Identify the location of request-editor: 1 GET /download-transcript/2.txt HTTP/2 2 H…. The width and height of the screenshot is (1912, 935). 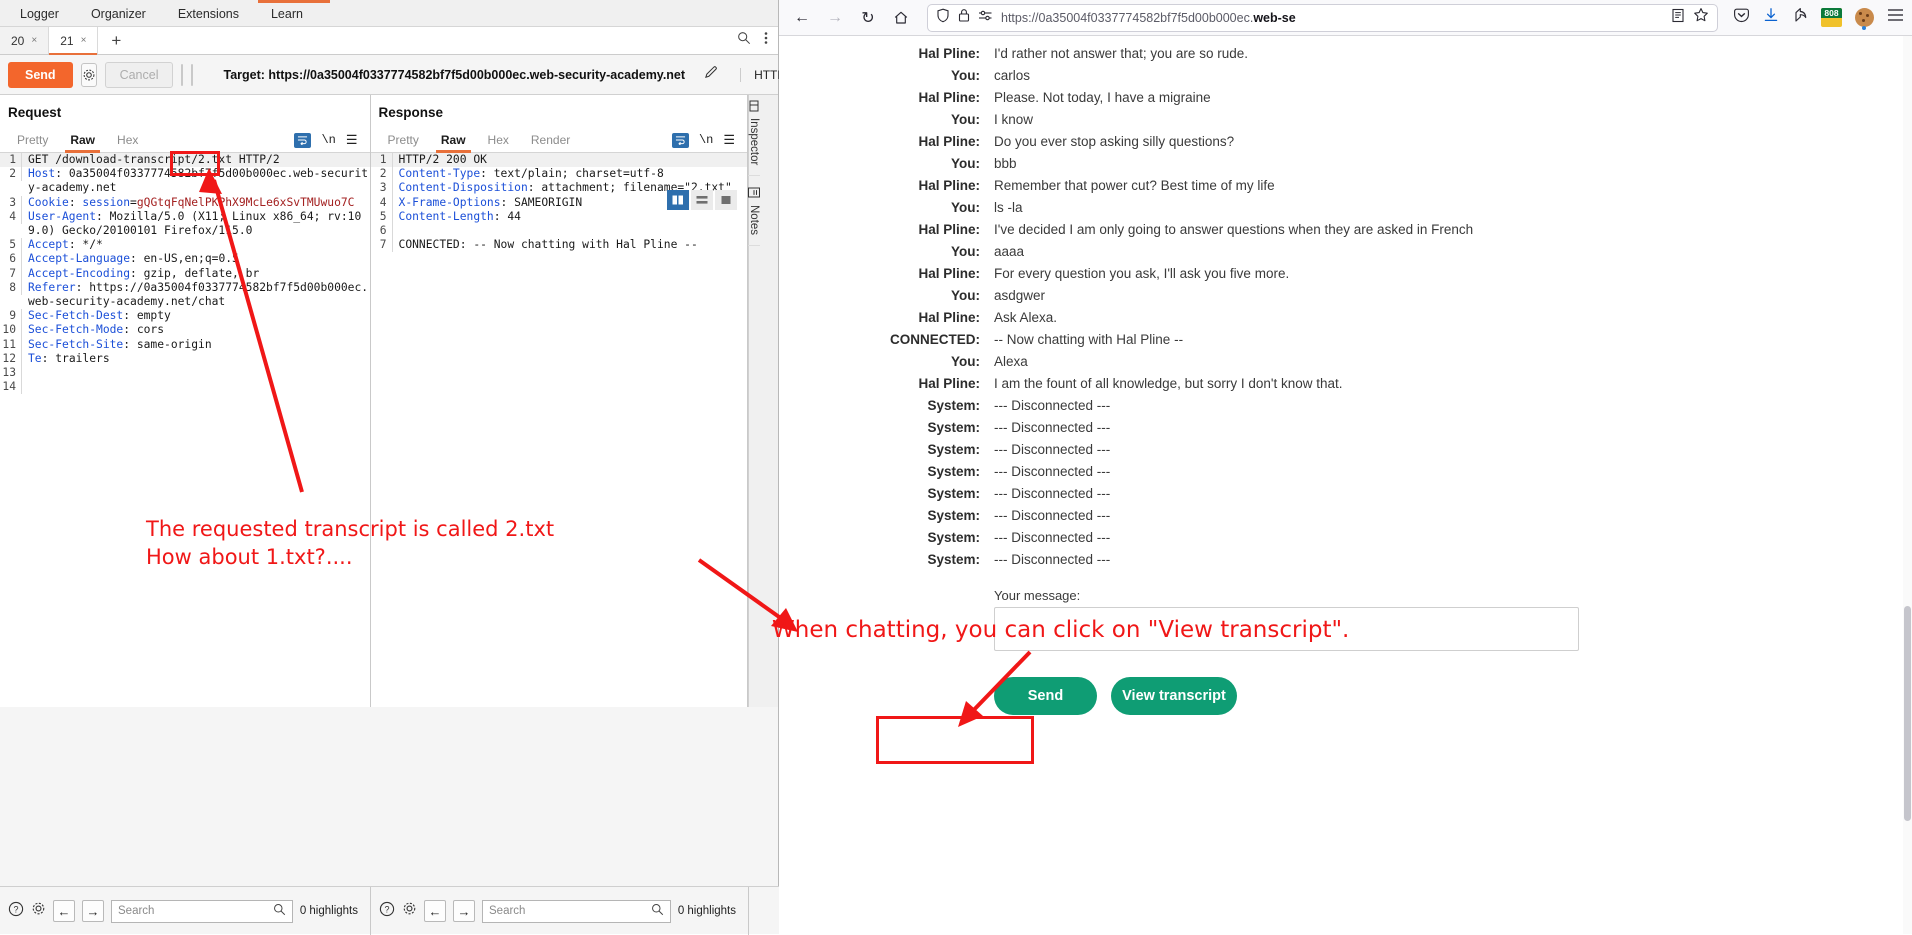
(185, 433).